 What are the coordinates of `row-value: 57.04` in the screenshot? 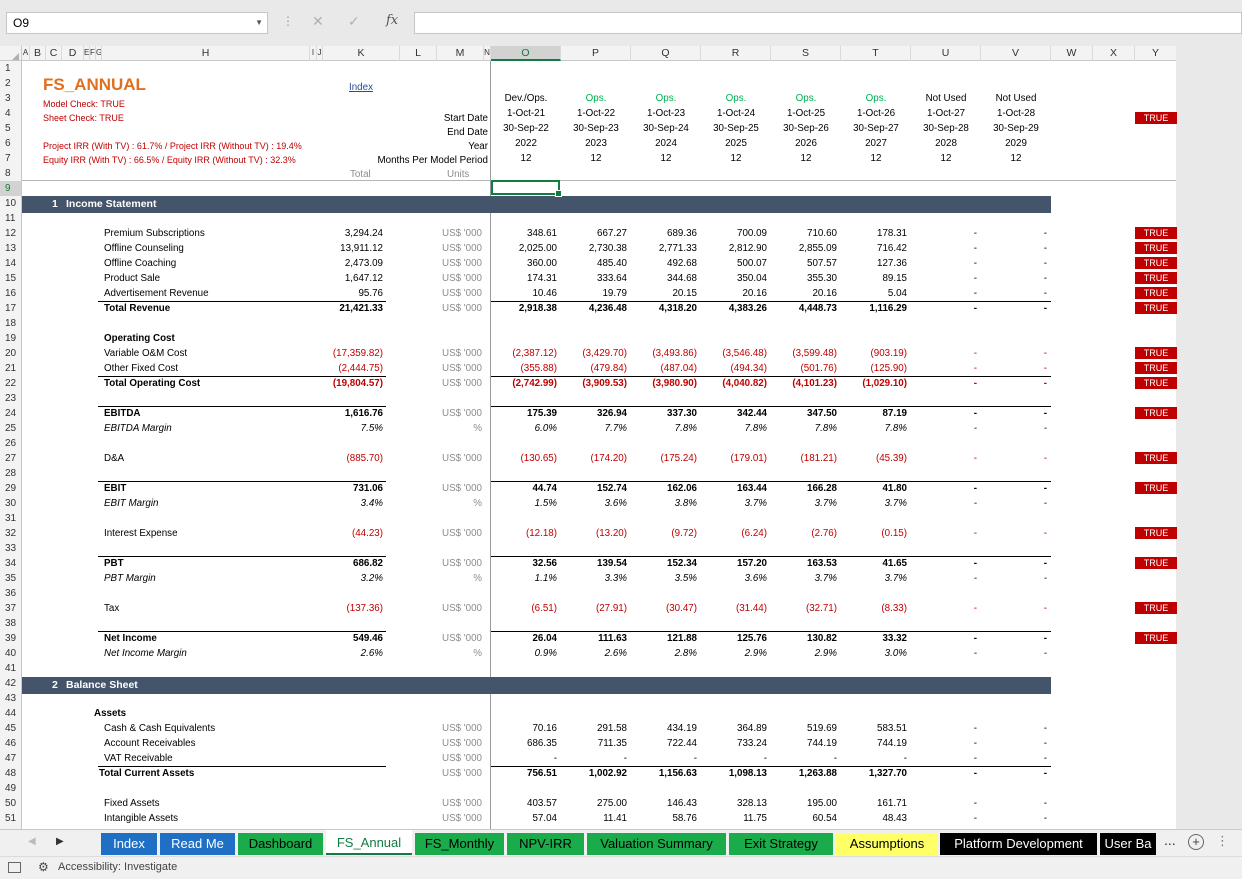 It's located at (544, 818).